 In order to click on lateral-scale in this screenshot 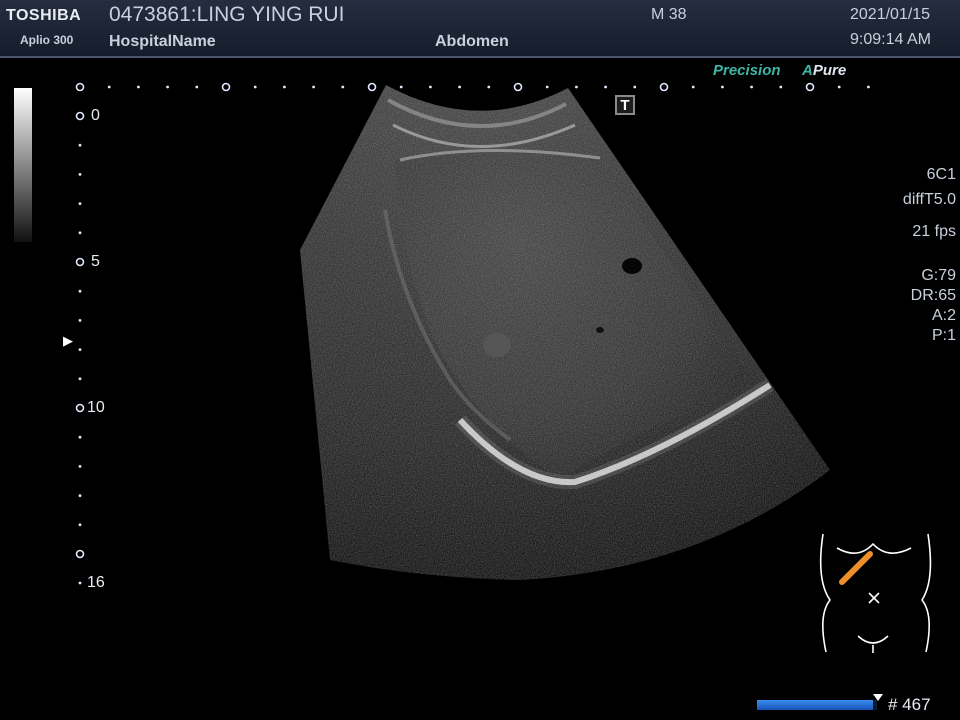, I will do `click(472, 87)`.